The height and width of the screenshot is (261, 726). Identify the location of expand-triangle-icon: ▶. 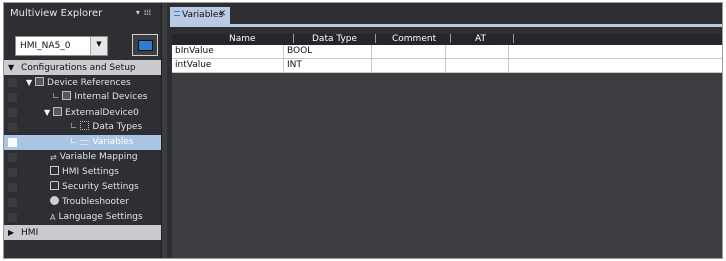
(11, 232).